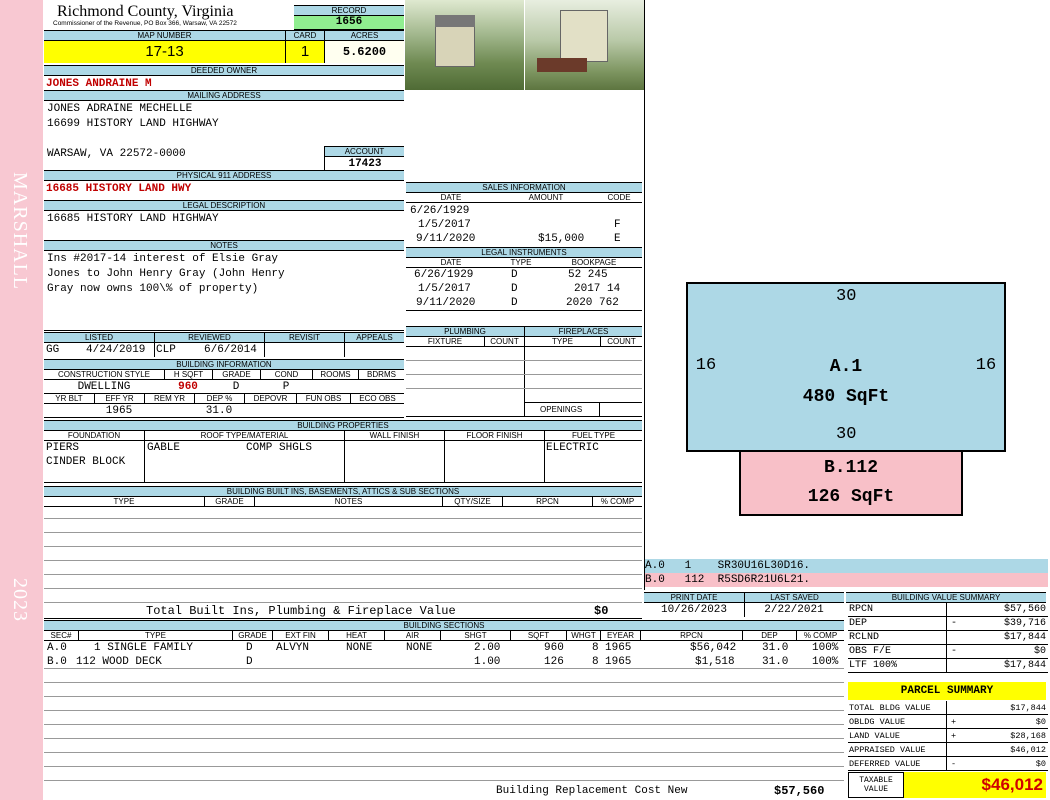 This screenshot has width=1050, height=800. I want to click on notes-line3: Gray now owns 100\% of property), so click(153, 289).